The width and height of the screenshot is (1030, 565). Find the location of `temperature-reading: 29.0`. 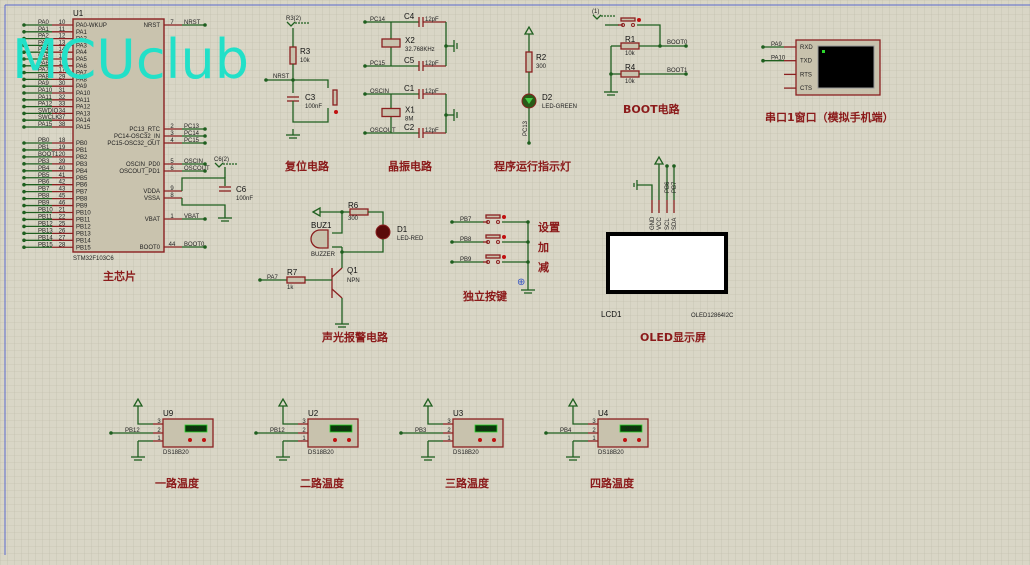

temperature-reading: 29.0 is located at coordinates (631, 430).